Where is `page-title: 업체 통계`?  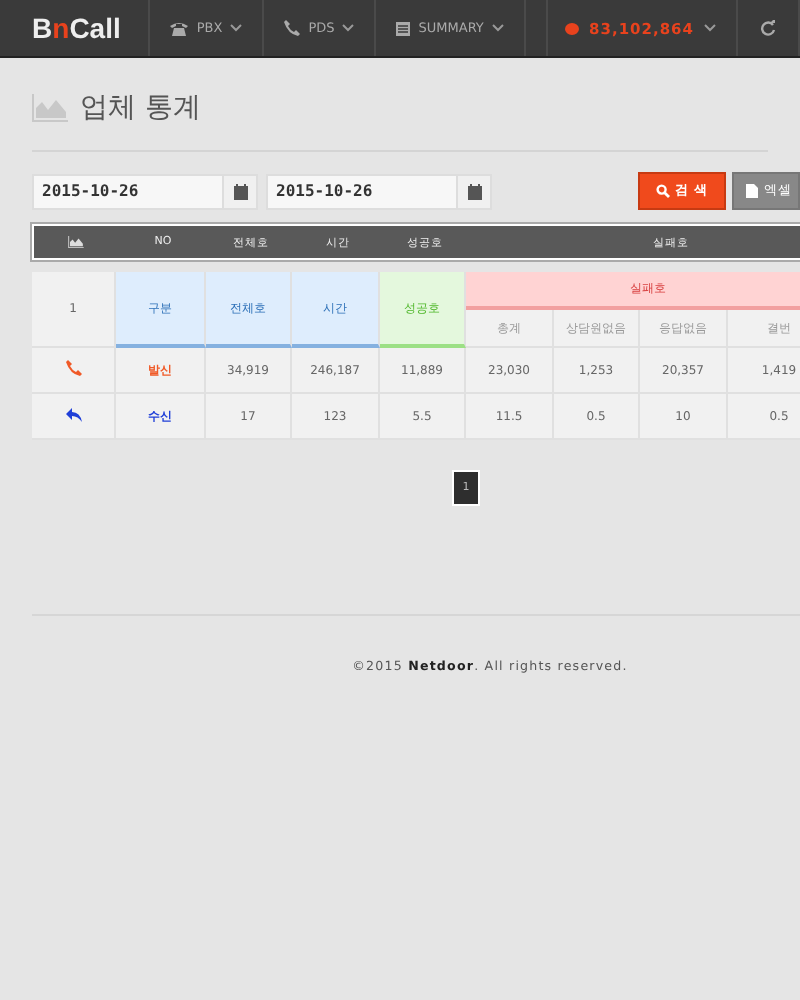 page-title: 업체 통계 is located at coordinates (140, 108).